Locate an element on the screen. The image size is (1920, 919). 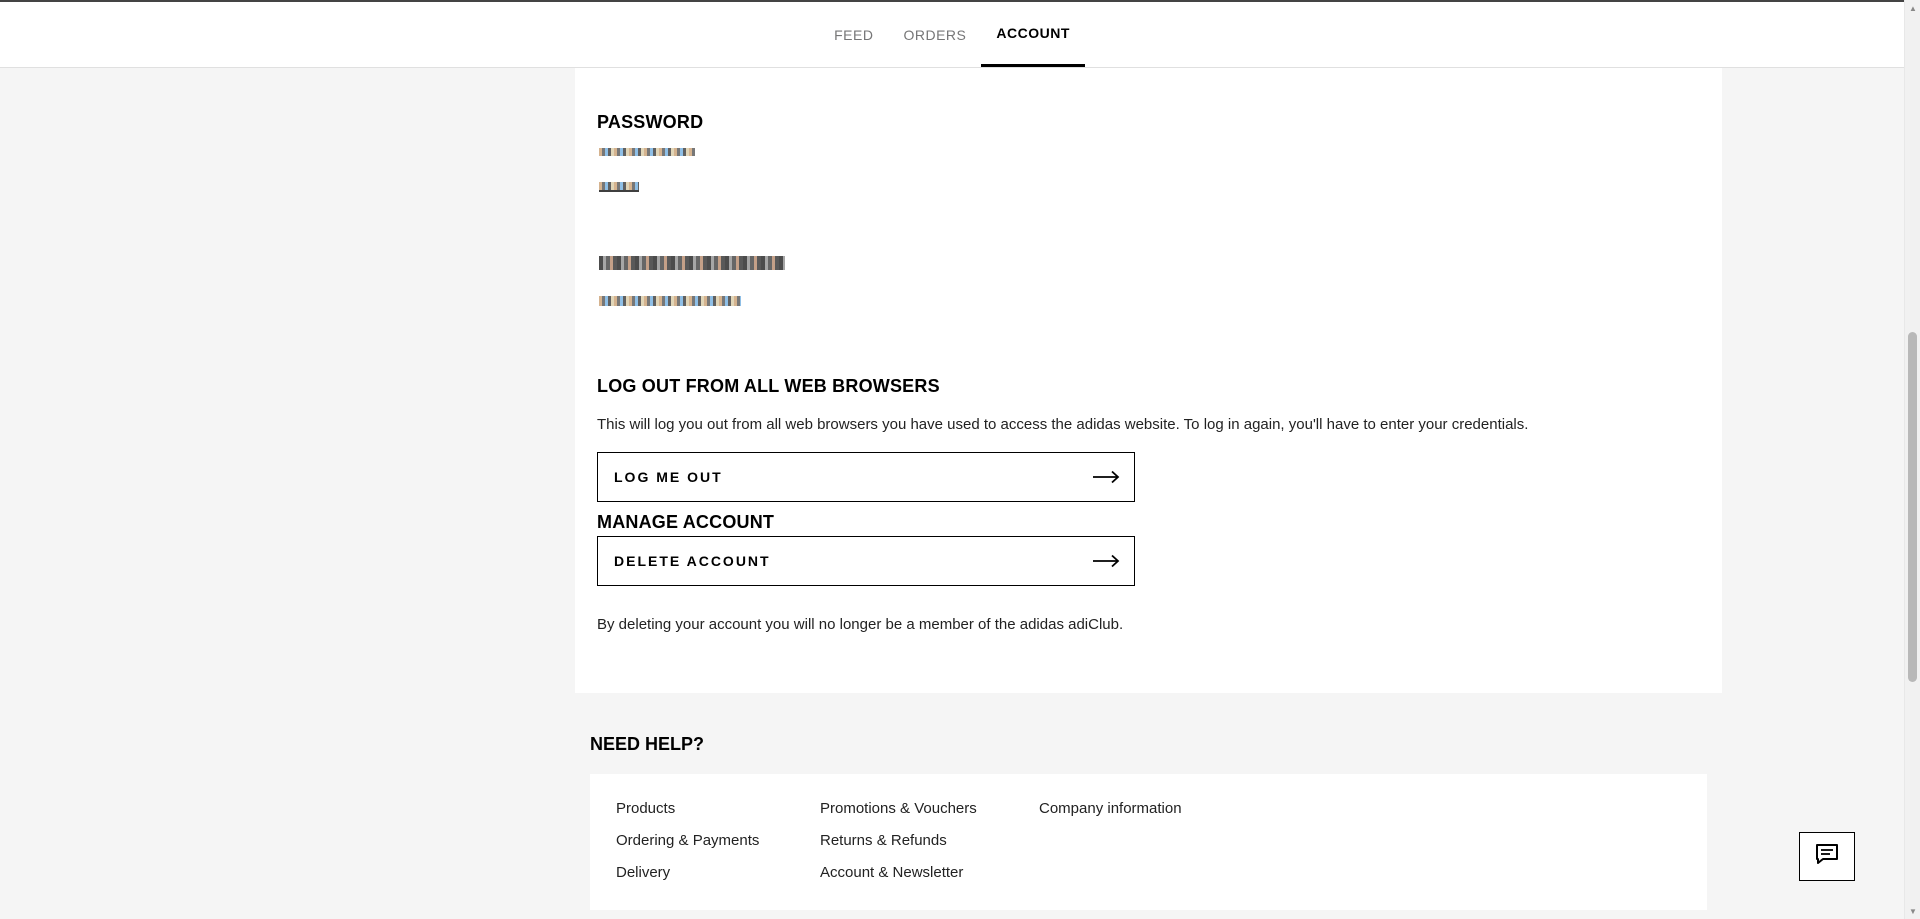
tab-orders: ORDERS is located at coordinates (934, 34).